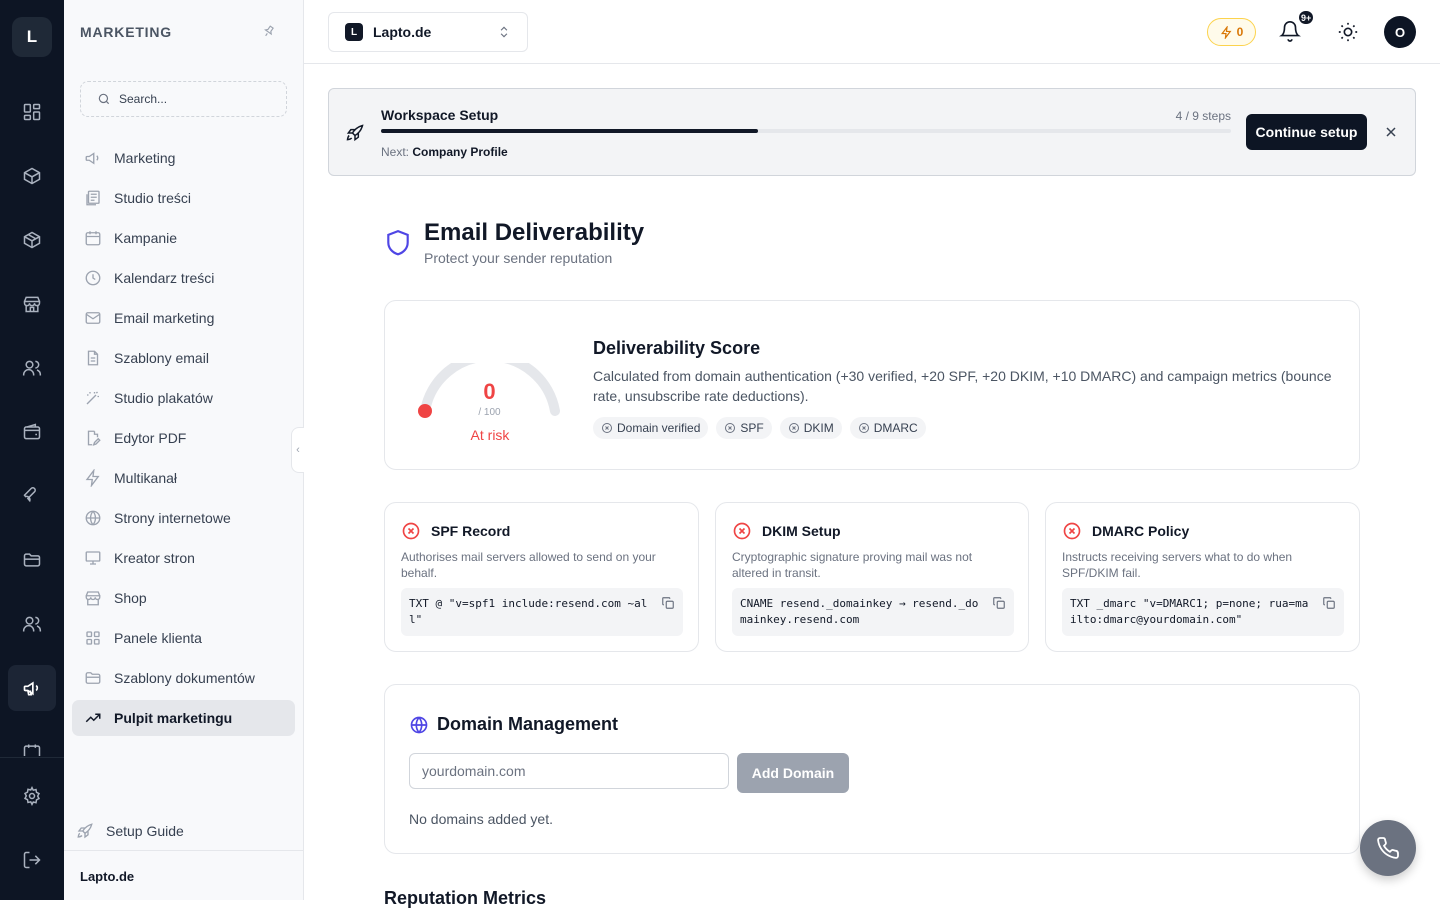 This screenshot has width=1440, height=909. I want to click on setup-guide-link: Setup Guide, so click(130, 831).